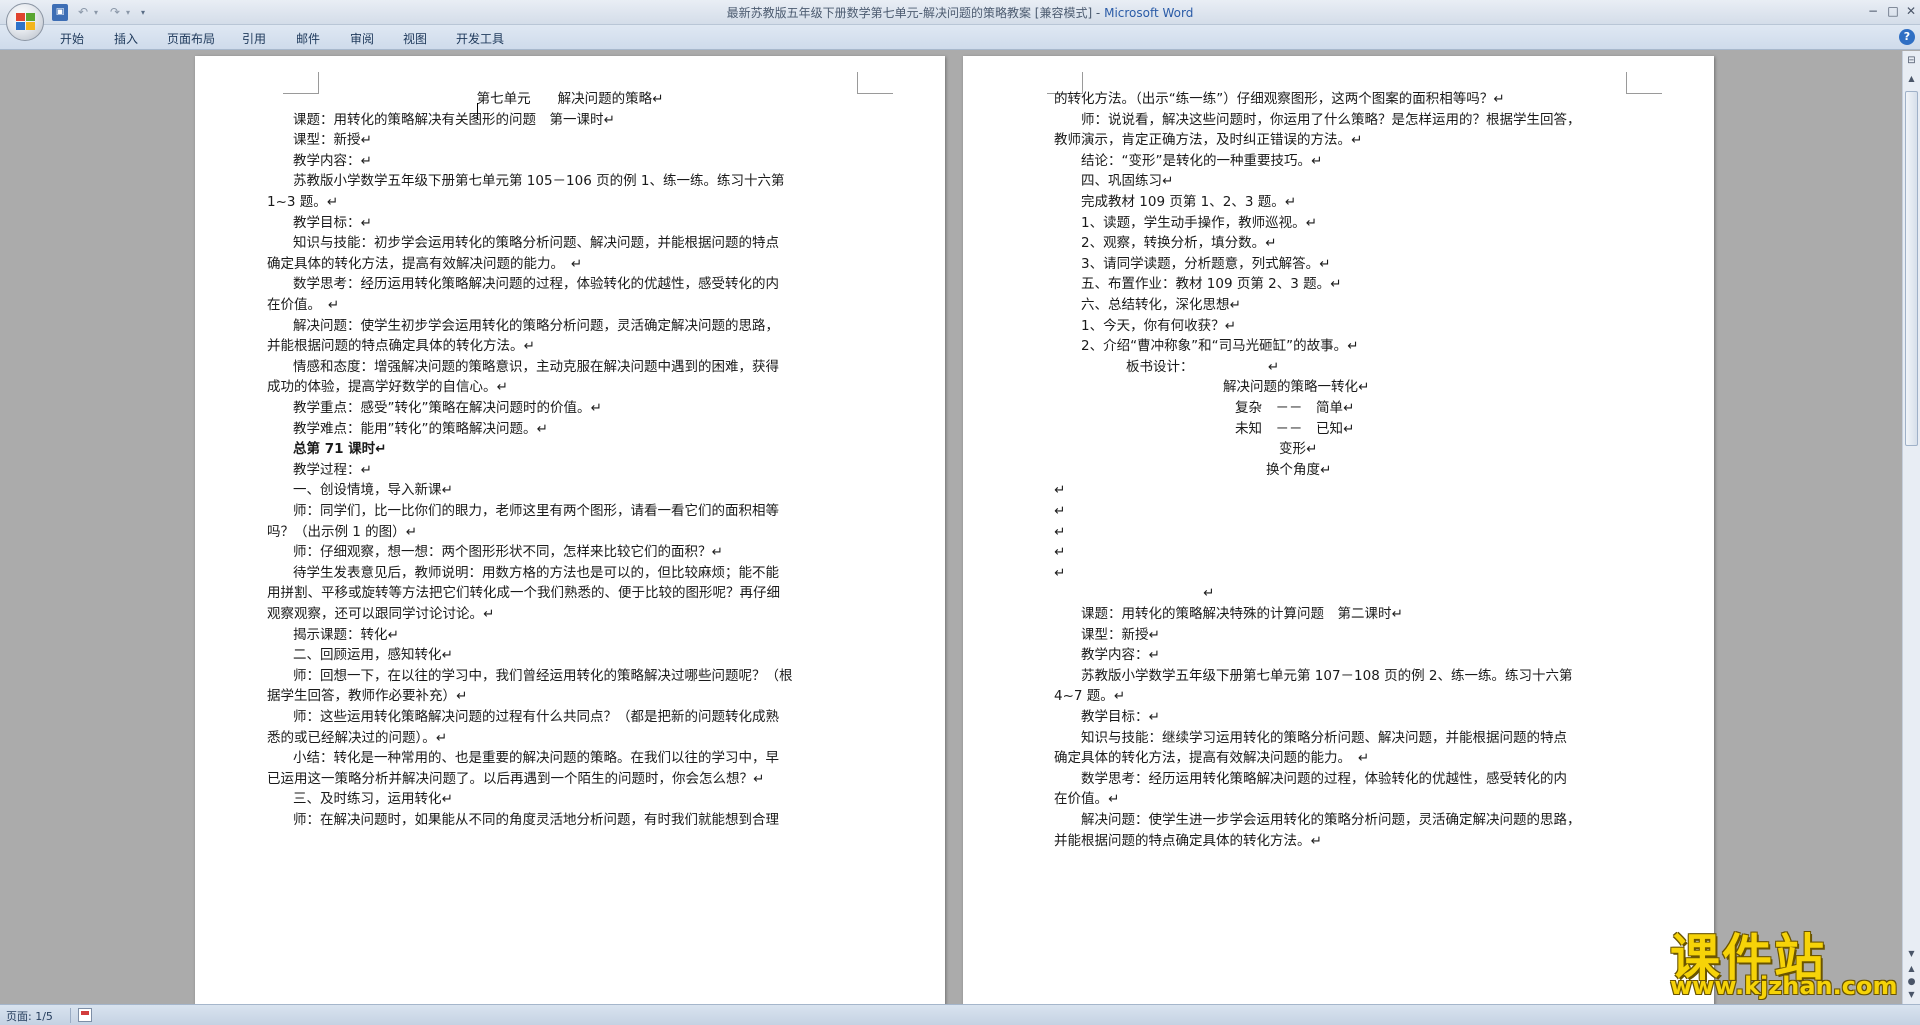 The width and height of the screenshot is (1920, 1025). Describe the element at coordinates (543, 675) in the screenshot. I see `document-text-line: 师：回想一下，在以往的学习中，我们曾经运用转化的策略解决过哪些问题呢？（根` at that location.